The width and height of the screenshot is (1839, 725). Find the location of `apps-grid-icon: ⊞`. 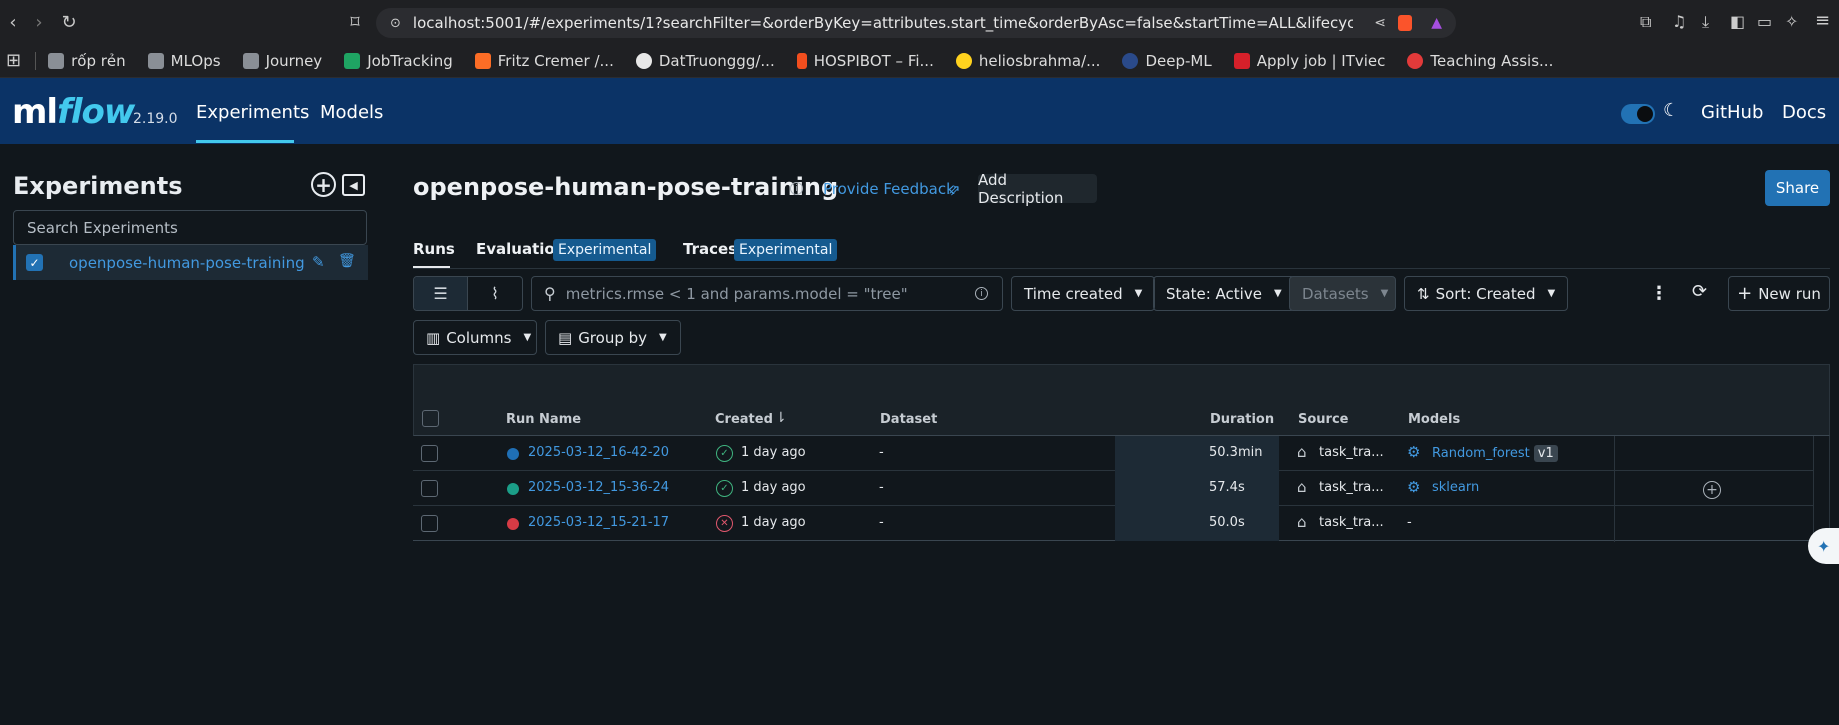

apps-grid-icon: ⊞ is located at coordinates (13, 60).